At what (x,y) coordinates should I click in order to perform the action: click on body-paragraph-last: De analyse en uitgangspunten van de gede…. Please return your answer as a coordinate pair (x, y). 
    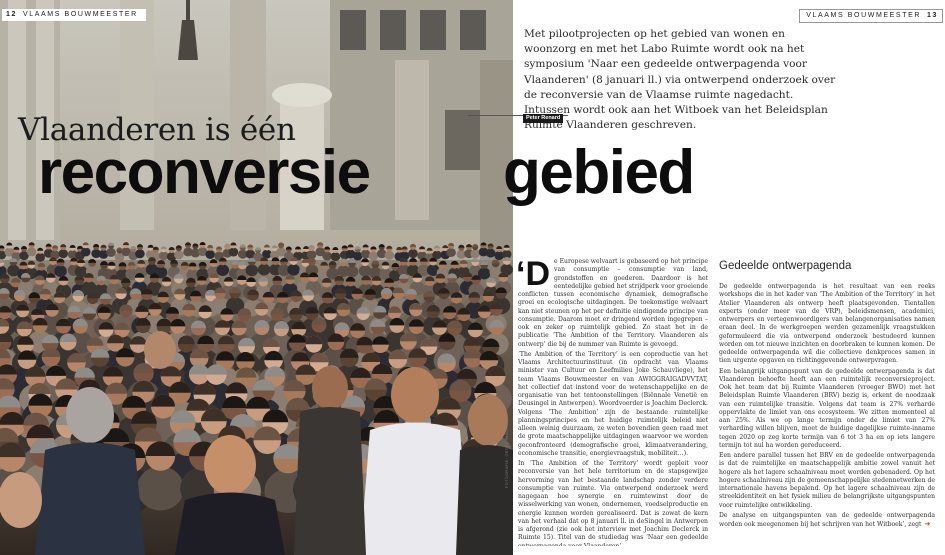
    Looking at the image, I should click on (827, 521).